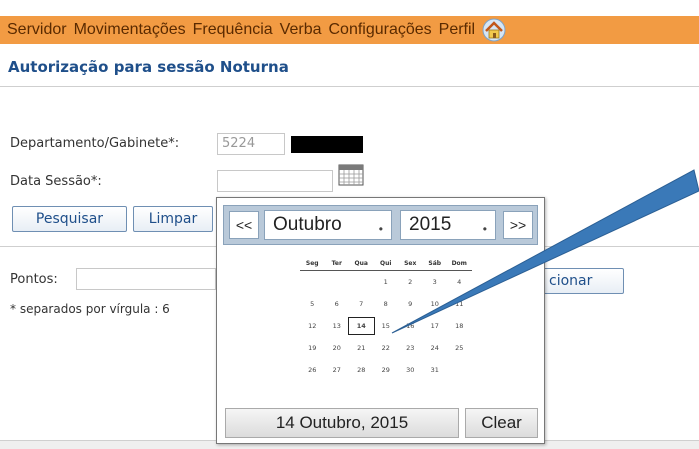  What do you see at coordinates (435, 370) in the screenshot?
I see `calendar-day: 31` at bounding box center [435, 370].